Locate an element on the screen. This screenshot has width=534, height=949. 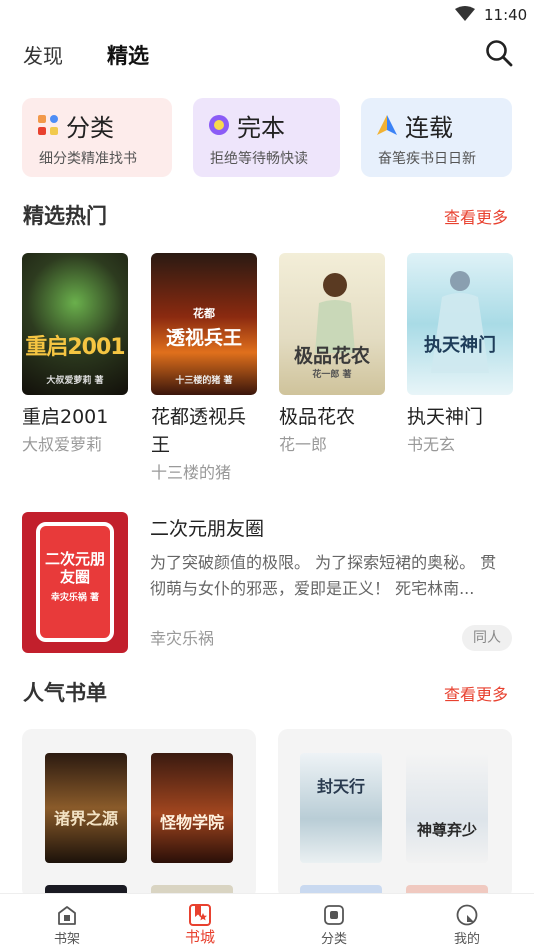
nav-category: 分类 is located at coordinates (334, 921).